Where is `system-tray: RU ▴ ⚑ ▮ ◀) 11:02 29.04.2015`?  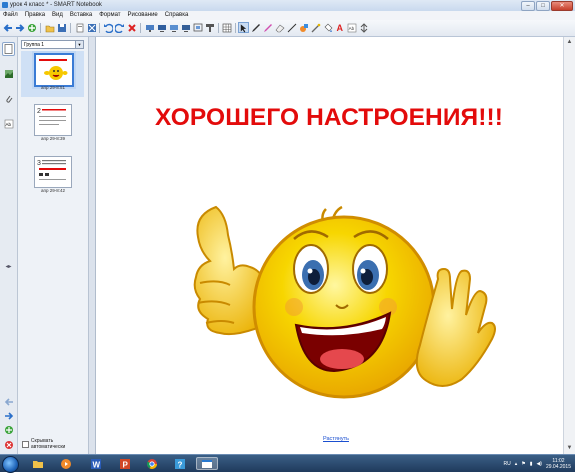
system-tray: RU ▴ ⚑ ▮ ◀) 11:02 29.04.2015 is located at coordinates (537, 463).